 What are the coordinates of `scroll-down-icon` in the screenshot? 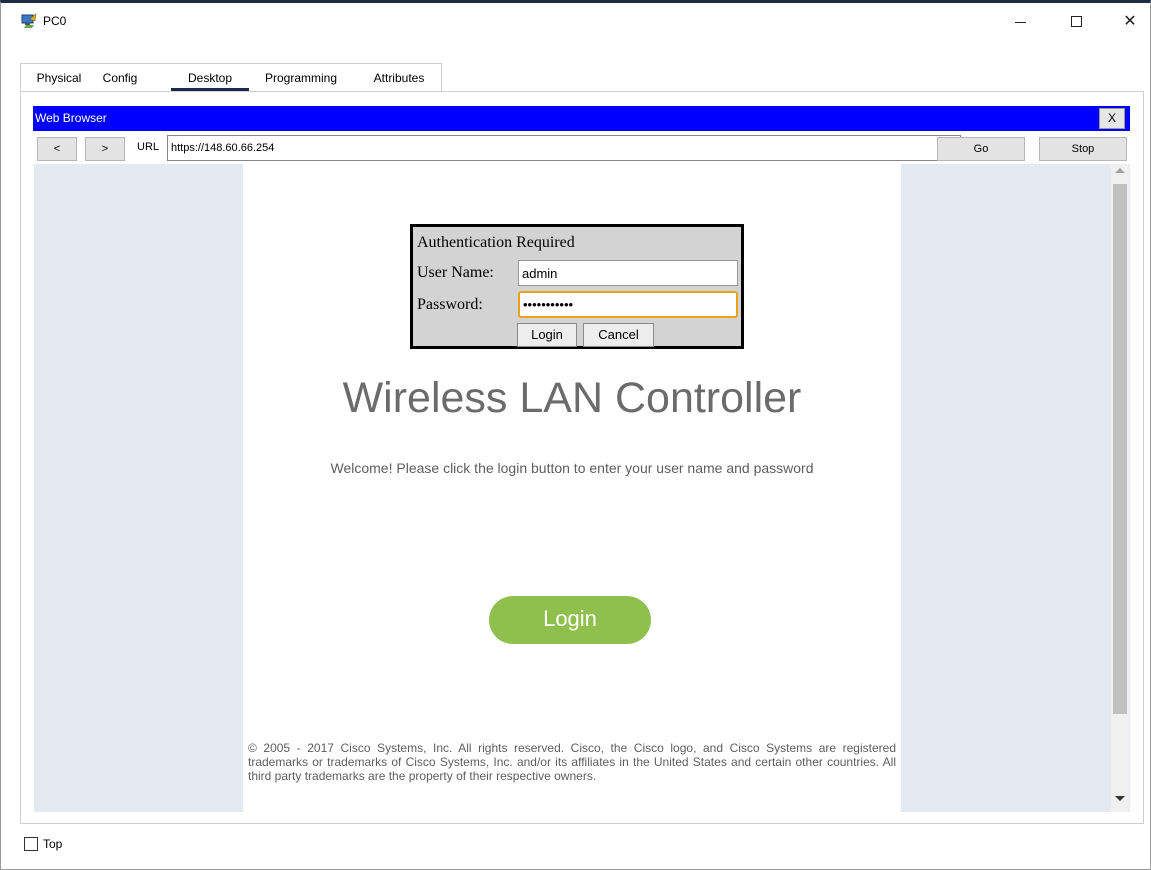 It's located at (1120, 798).